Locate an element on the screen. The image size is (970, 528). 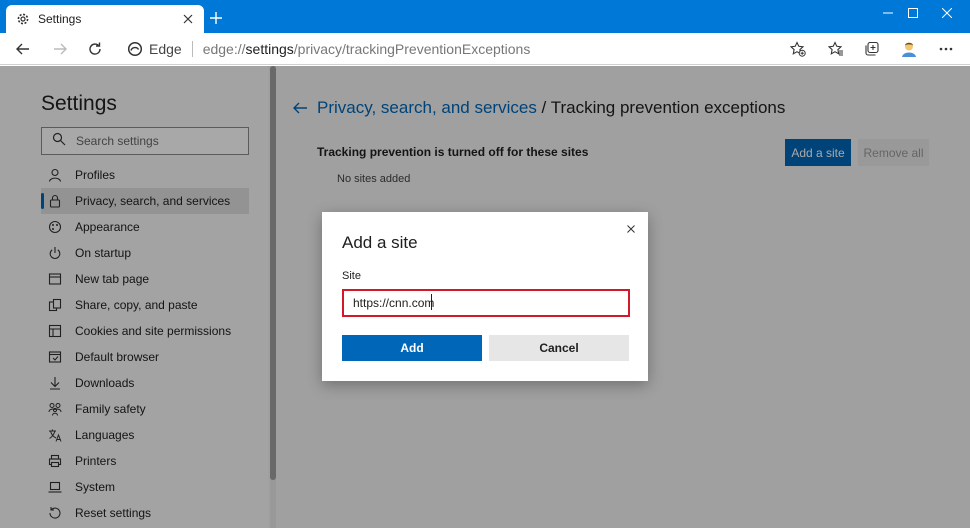
close-tab-icon is located at coordinates (188, 19).